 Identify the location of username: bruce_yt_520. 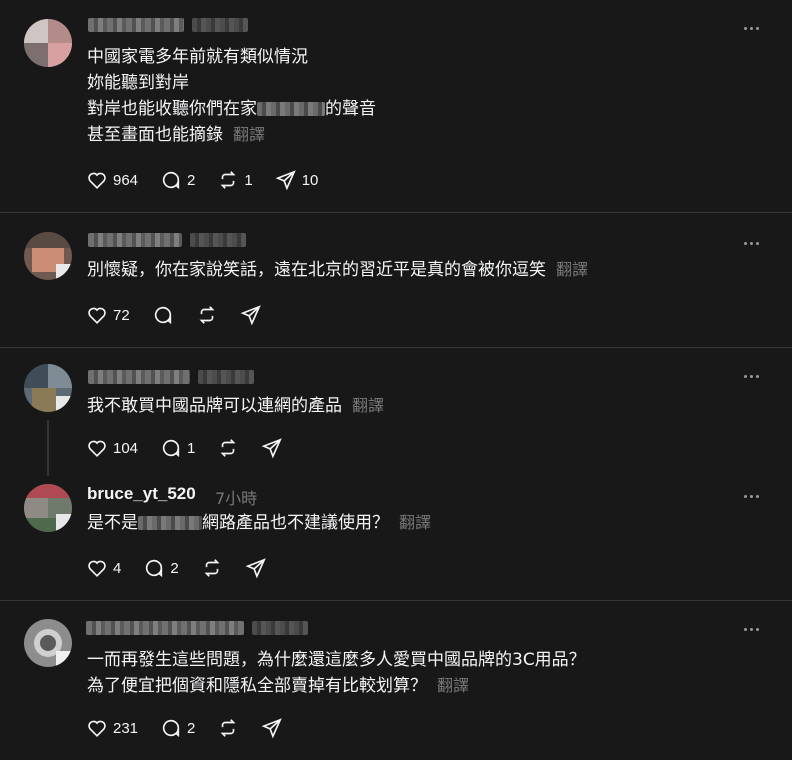
(141, 494).